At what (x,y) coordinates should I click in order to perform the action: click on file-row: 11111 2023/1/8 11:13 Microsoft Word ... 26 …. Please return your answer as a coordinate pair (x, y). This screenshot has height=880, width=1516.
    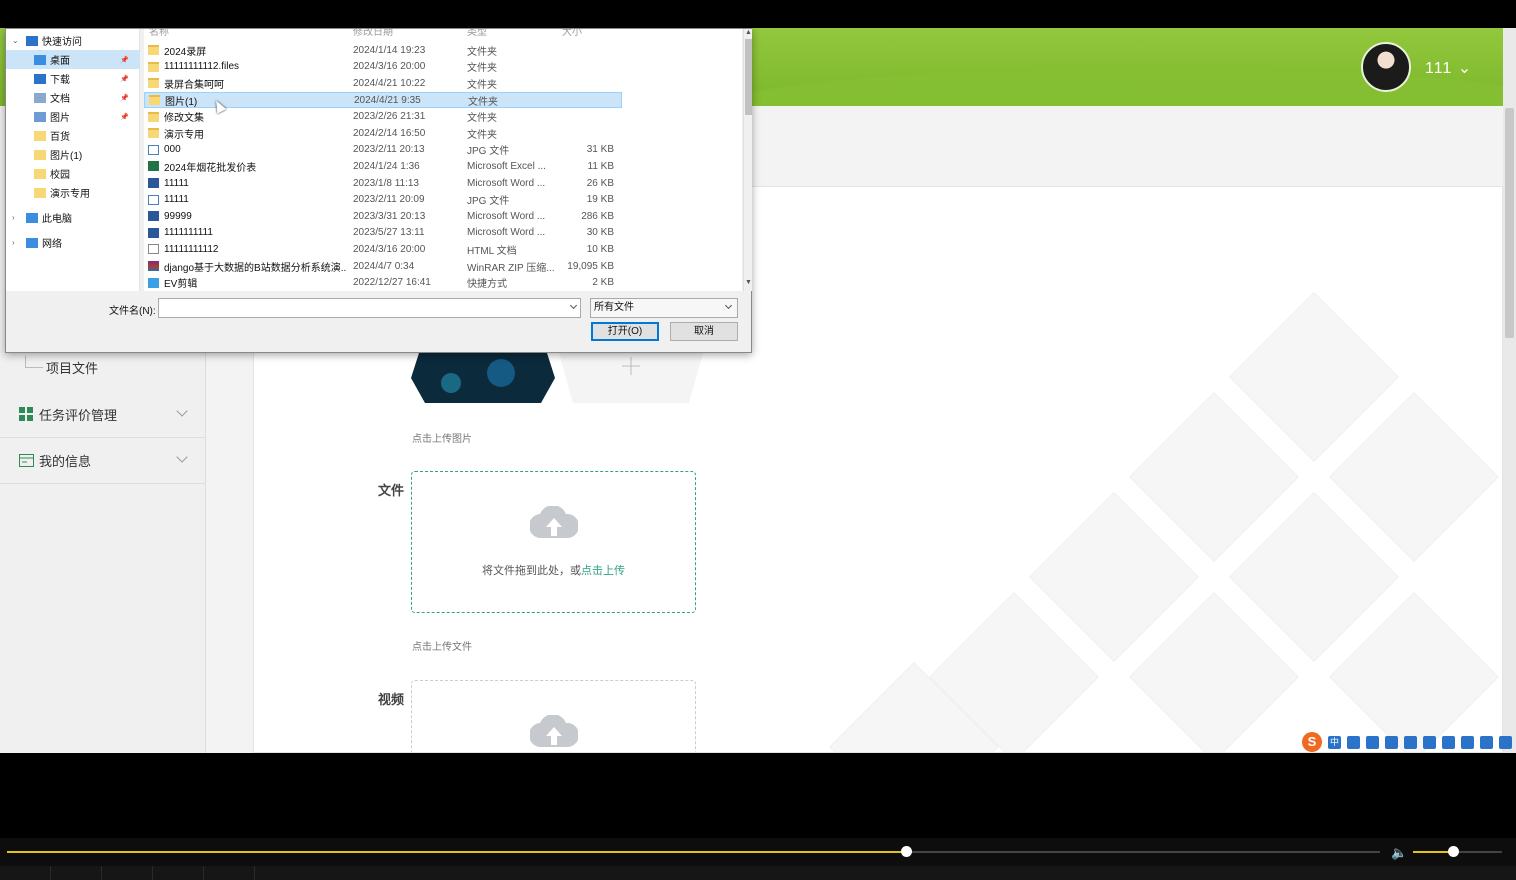
    Looking at the image, I should click on (383, 183).